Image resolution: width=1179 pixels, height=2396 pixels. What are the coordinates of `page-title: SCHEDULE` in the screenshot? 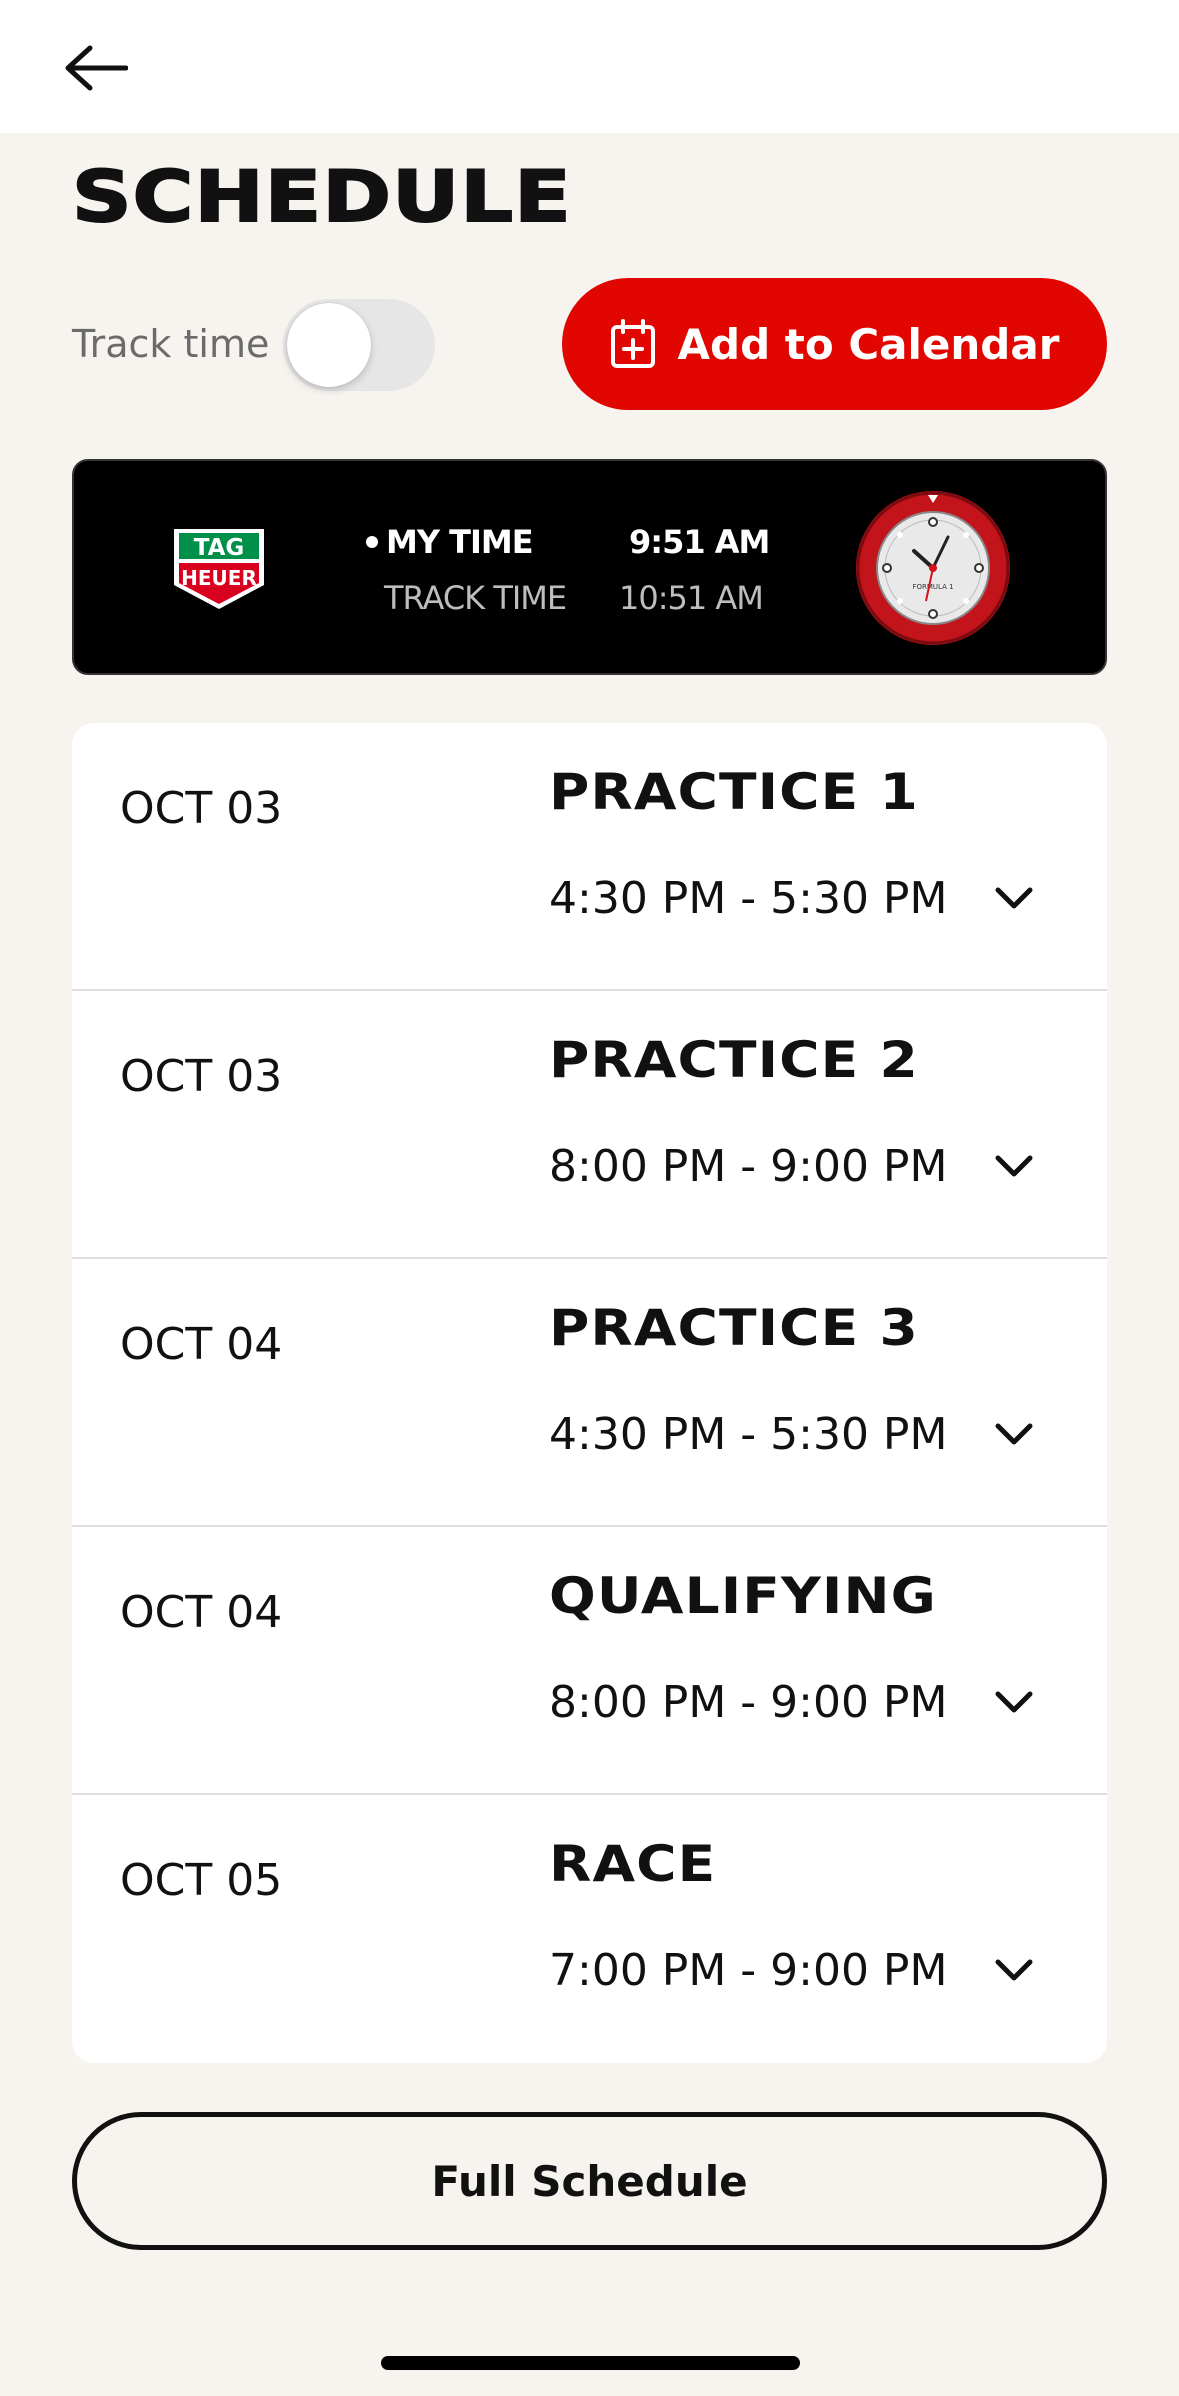 It's located at (321, 197).